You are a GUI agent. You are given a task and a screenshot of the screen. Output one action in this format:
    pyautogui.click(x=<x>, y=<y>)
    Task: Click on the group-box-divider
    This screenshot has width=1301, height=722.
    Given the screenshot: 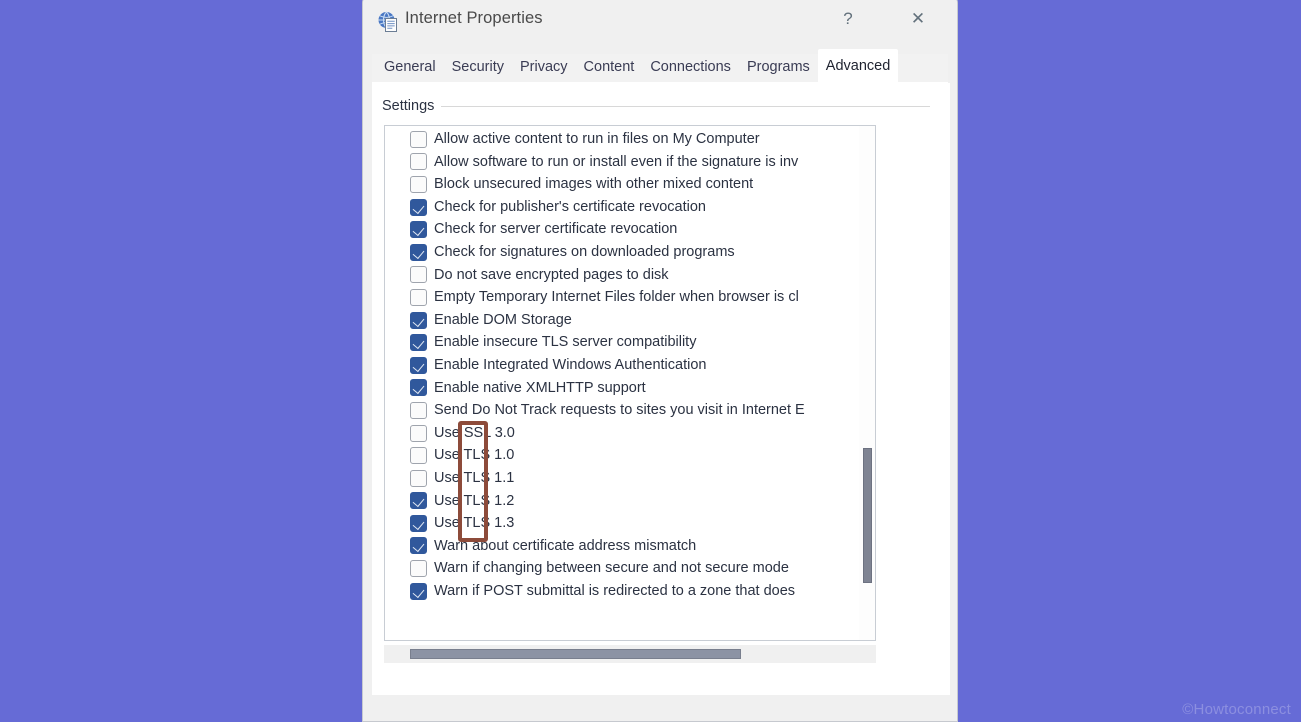 What is the action you would take?
    pyautogui.click(x=656, y=106)
    